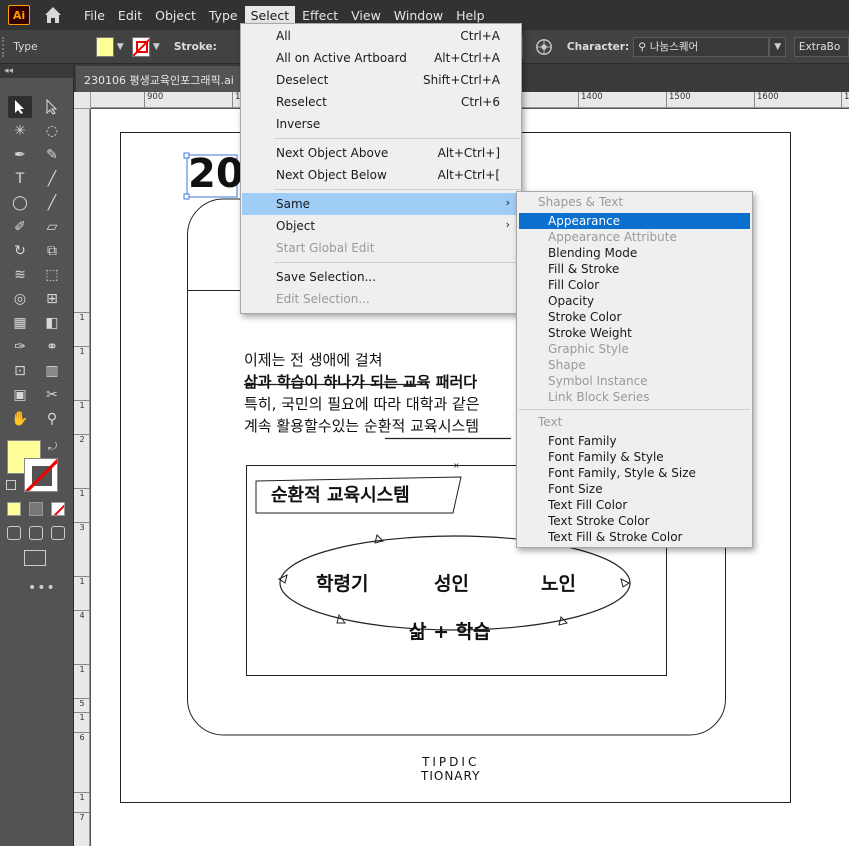 The image size is (849, 846). I want to click on menu-item-reselect: Reselect Ctrl+6, so click(381, 102).